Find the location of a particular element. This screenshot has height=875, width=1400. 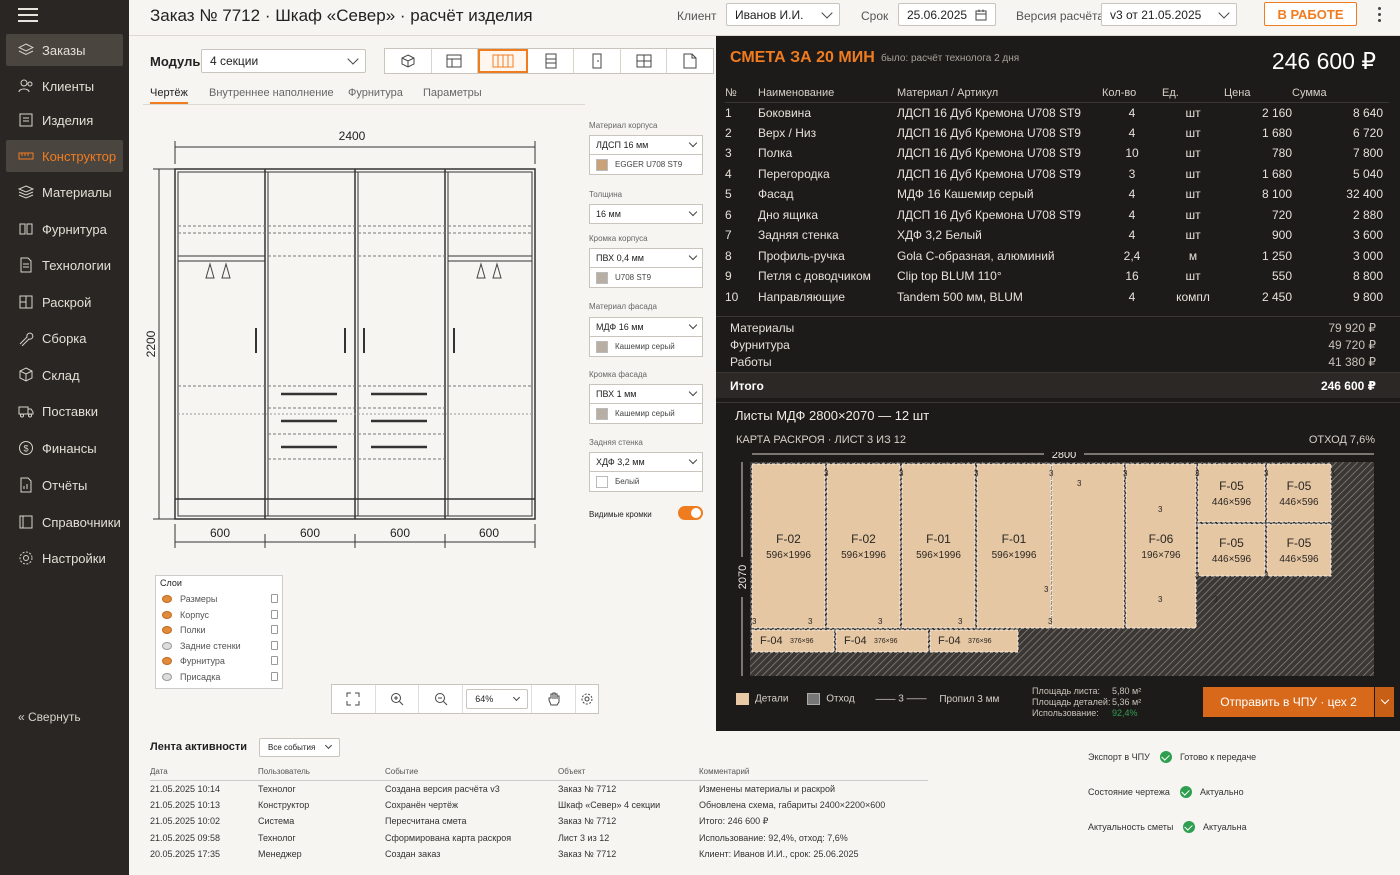

calendar-icon is located at coordinates (981, 15).